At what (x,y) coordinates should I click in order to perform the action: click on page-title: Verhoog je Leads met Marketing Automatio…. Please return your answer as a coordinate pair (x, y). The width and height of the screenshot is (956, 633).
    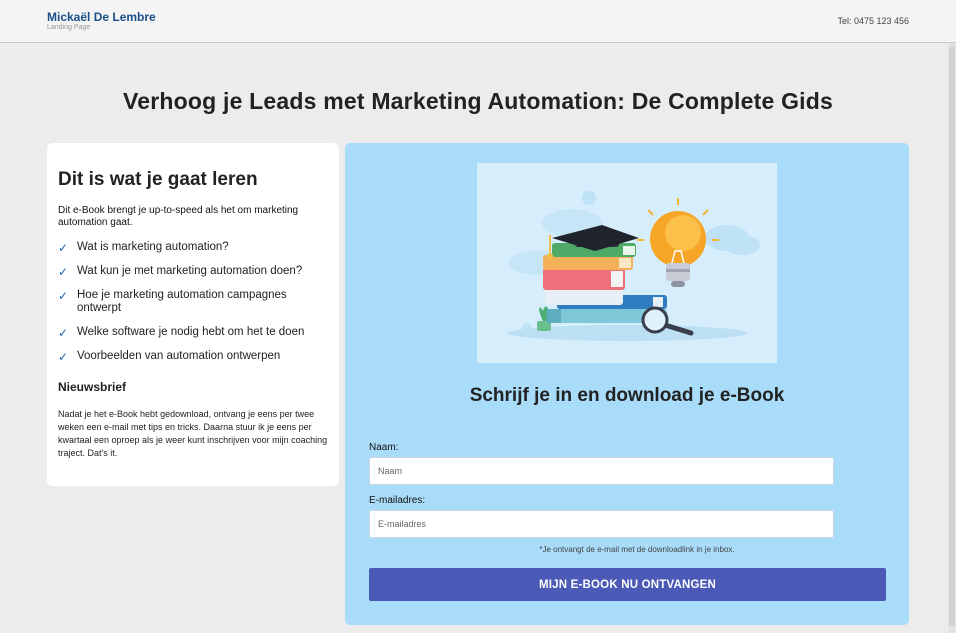
    Looking at the image, I should click on (478, 101).